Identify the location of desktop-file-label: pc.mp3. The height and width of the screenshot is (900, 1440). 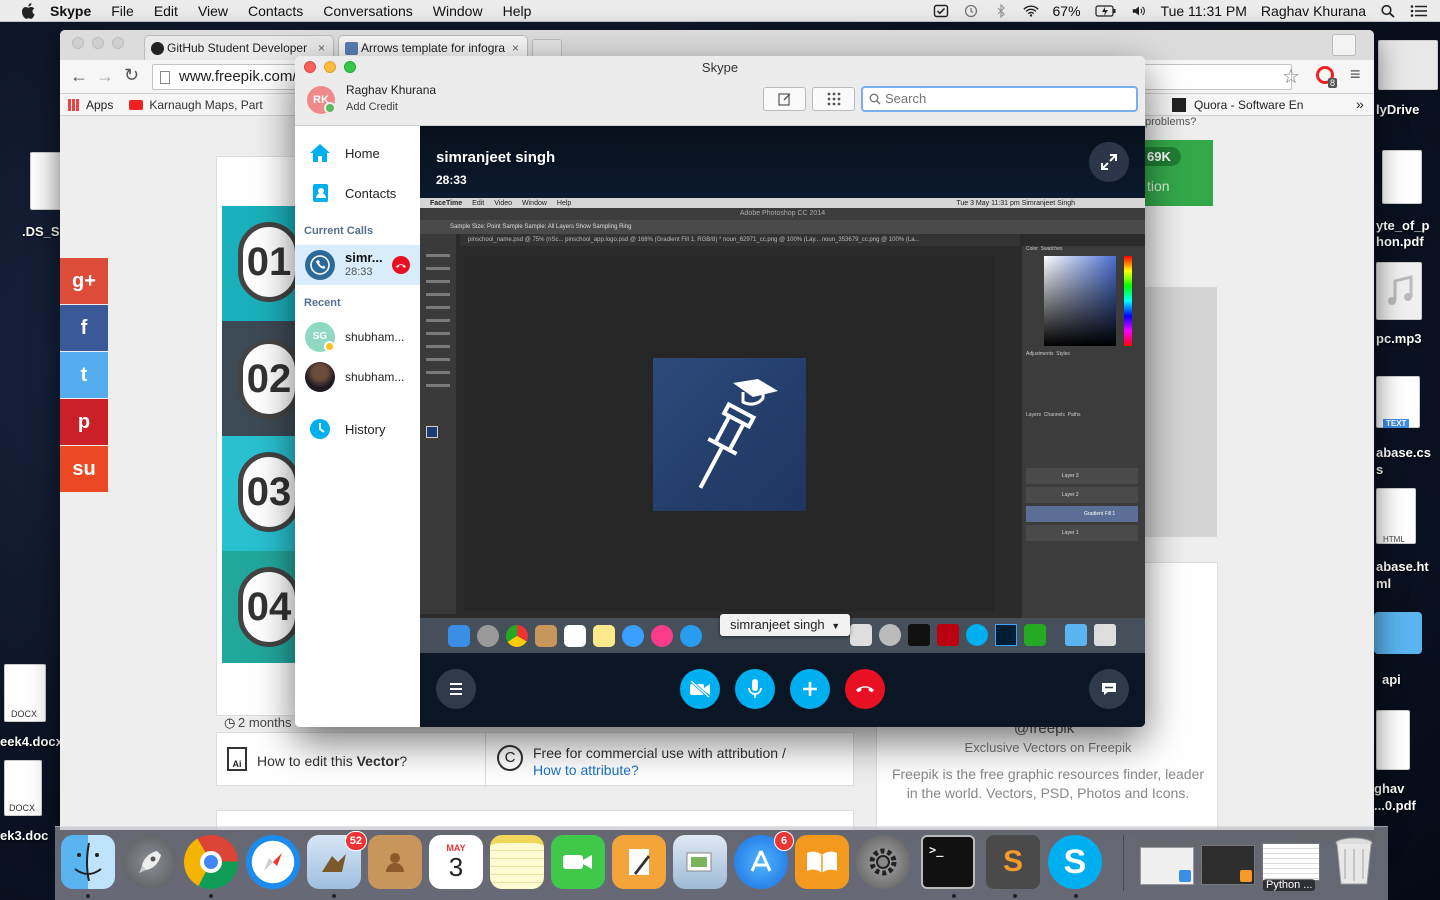
(1399, 338).